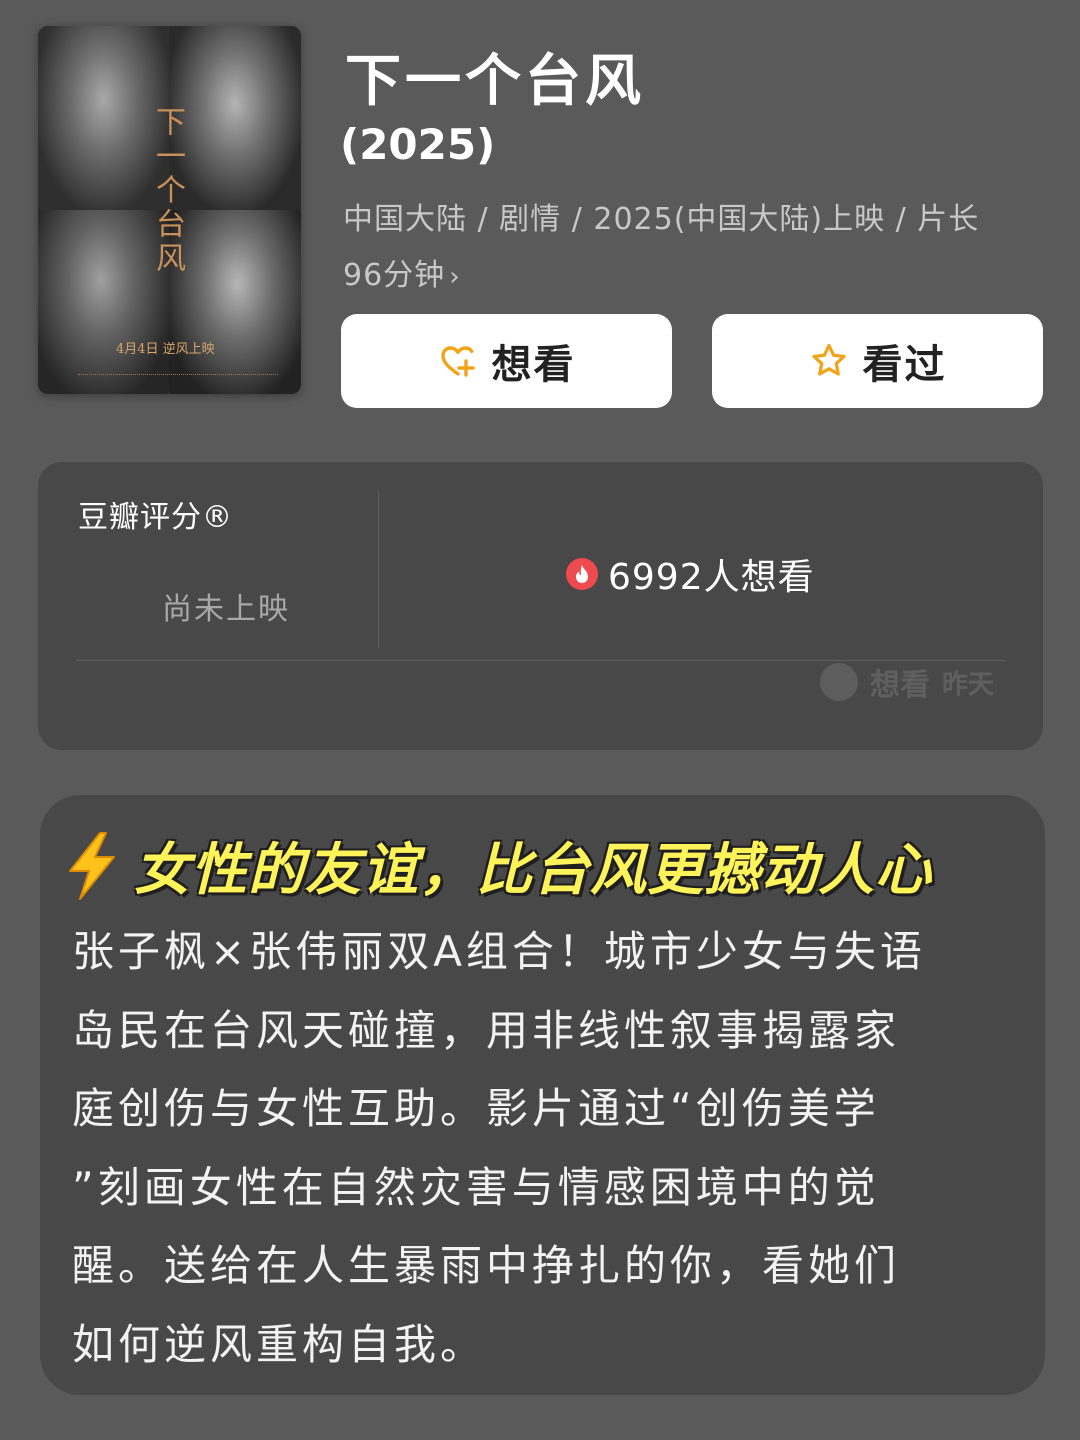 The image size is (1080, 1440). What do you see at coordinates (455, 277) in the screenshot?
I see `chevron-right-icon: ›` at bounding box center [455, 277].